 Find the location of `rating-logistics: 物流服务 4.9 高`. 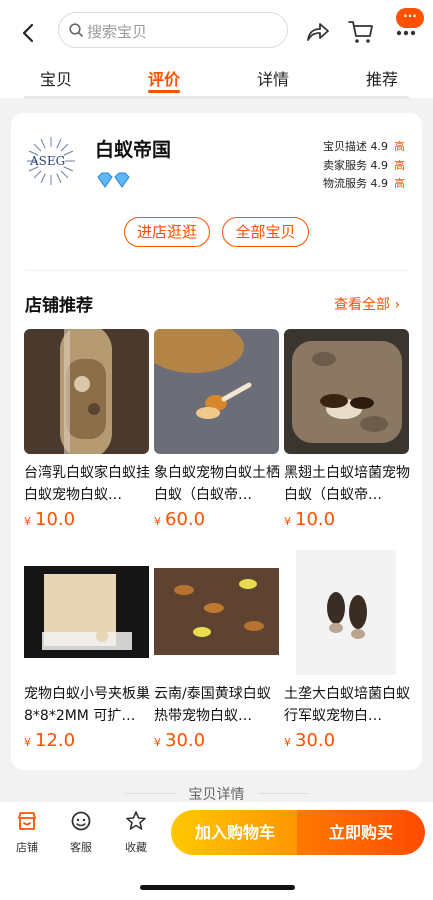

rating-logistics: 物流服务 4.9 高 is located at coordinates (364, 183).